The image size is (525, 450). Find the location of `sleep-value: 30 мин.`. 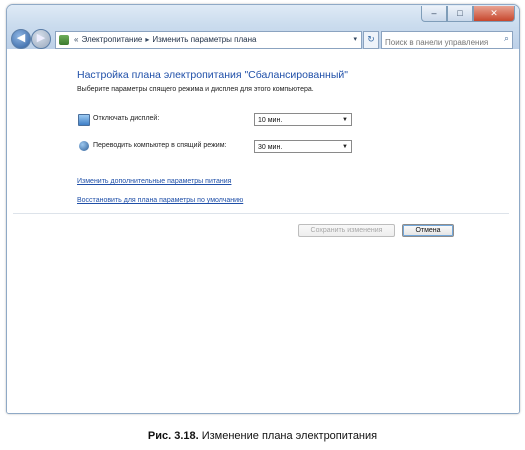

sleep-value: 30 мин. is located at coordinates (270, 147).